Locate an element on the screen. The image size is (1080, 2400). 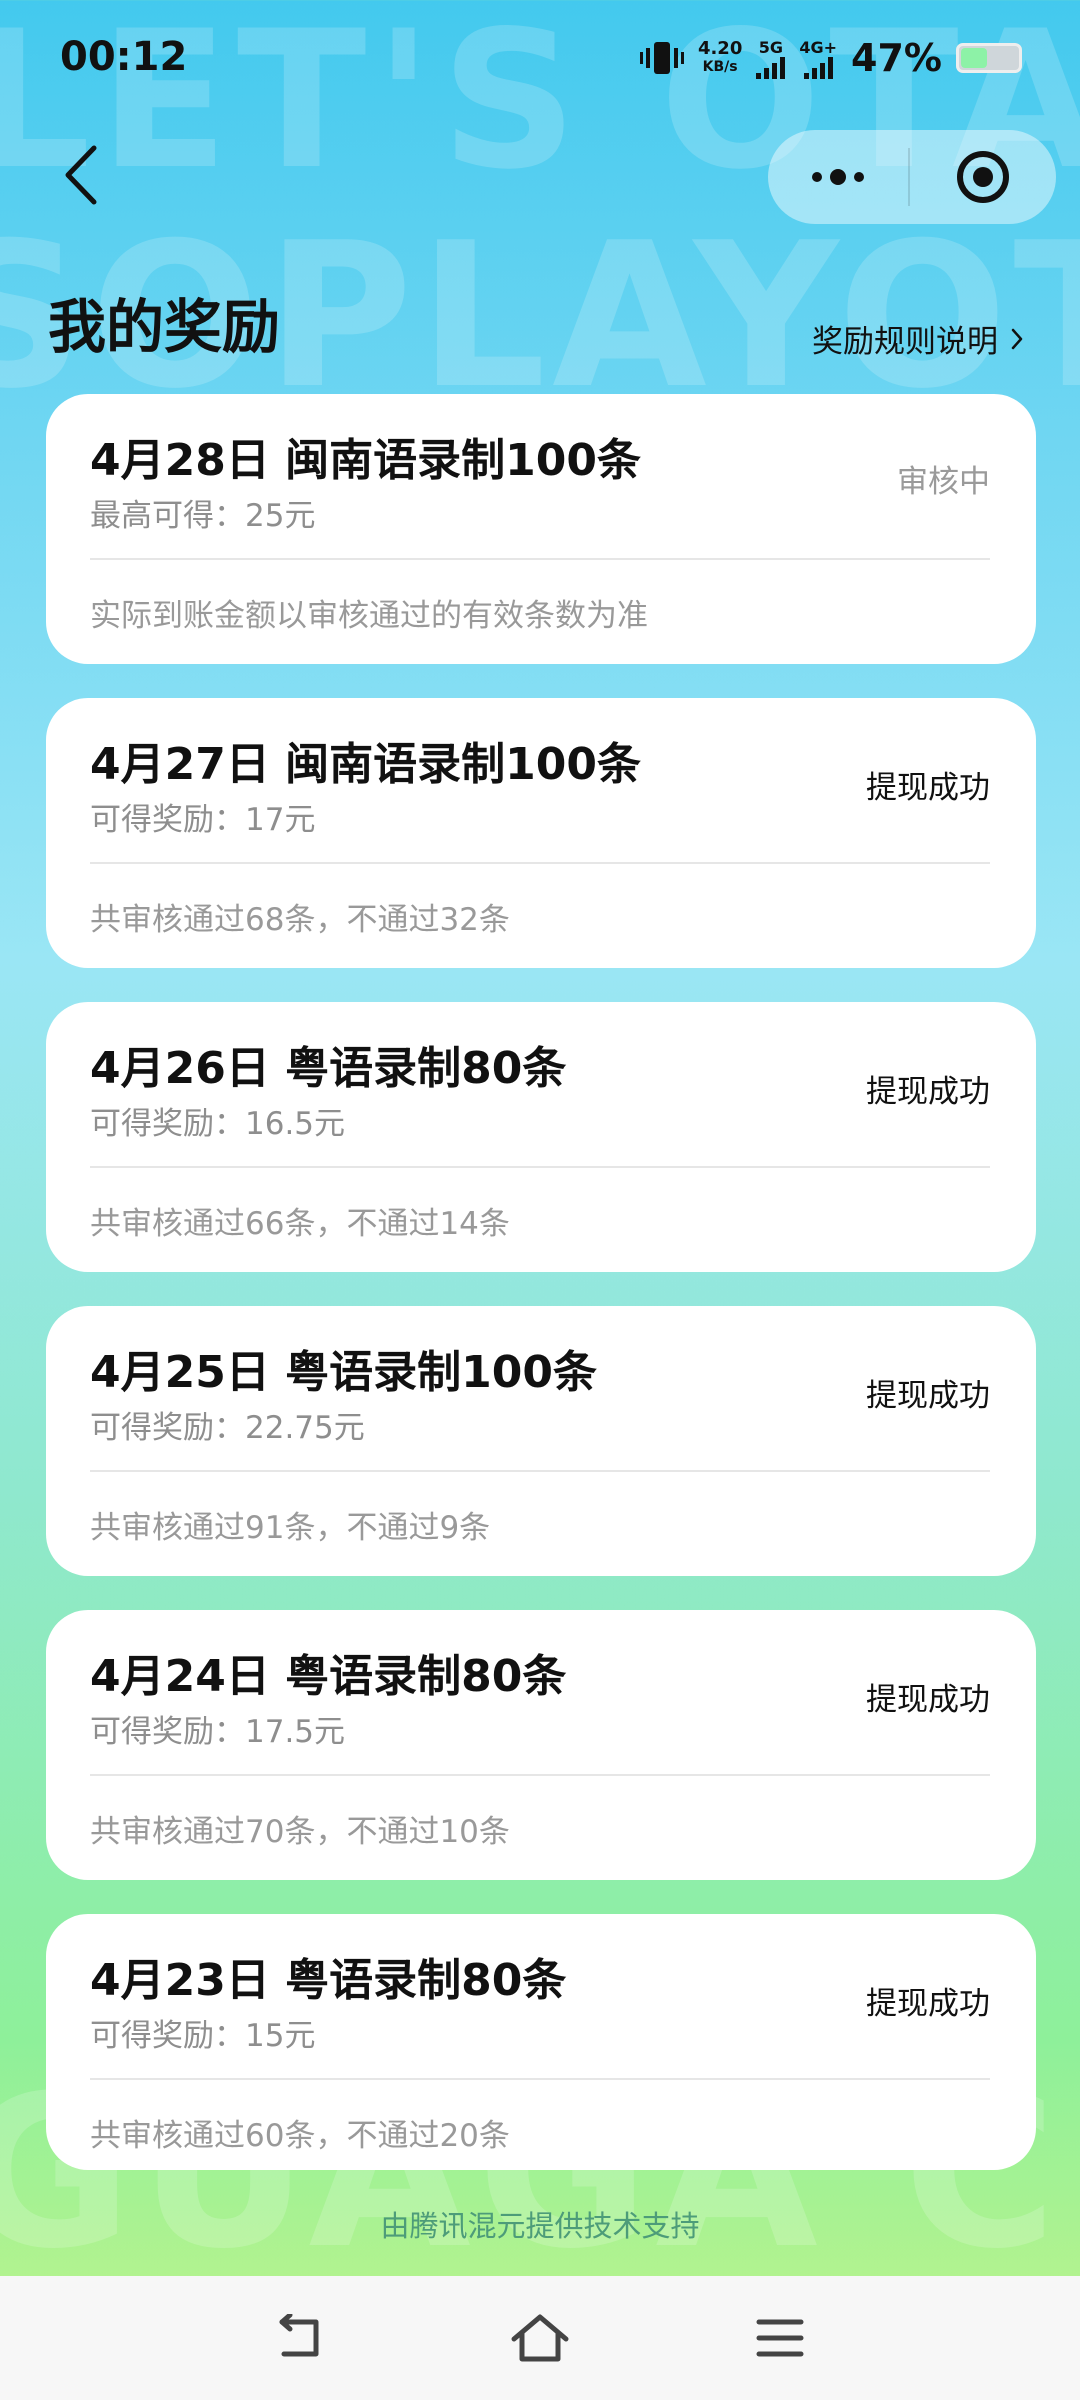
close-button is located at coordinates (983, 177).